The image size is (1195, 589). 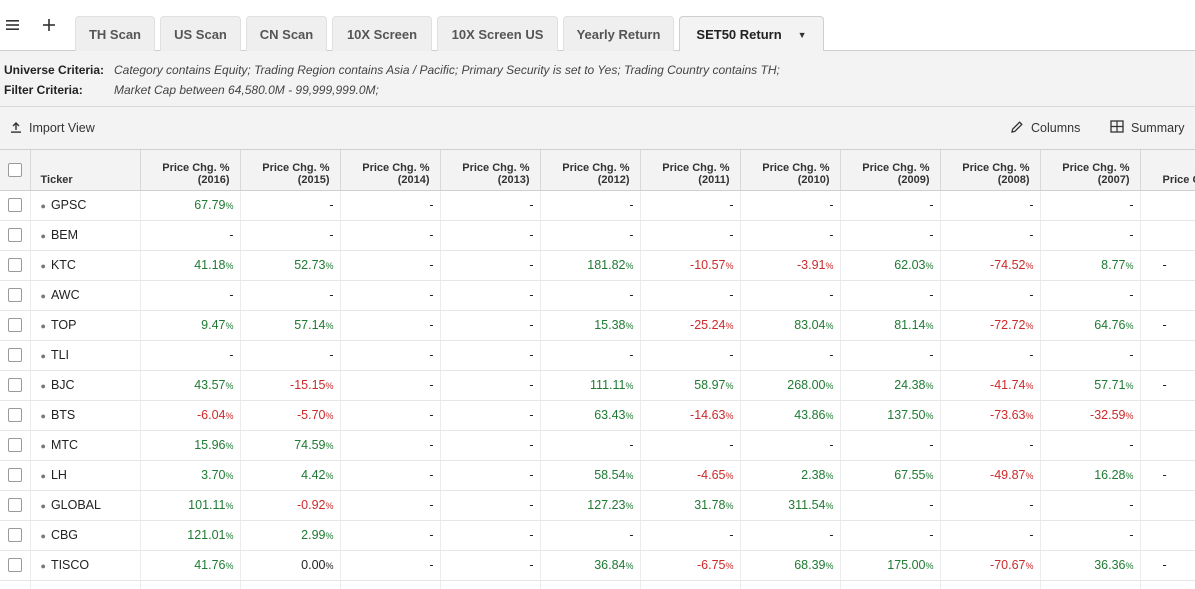 I want to click on ticker-cell: ● TISCO, so click(x=85, y=565).